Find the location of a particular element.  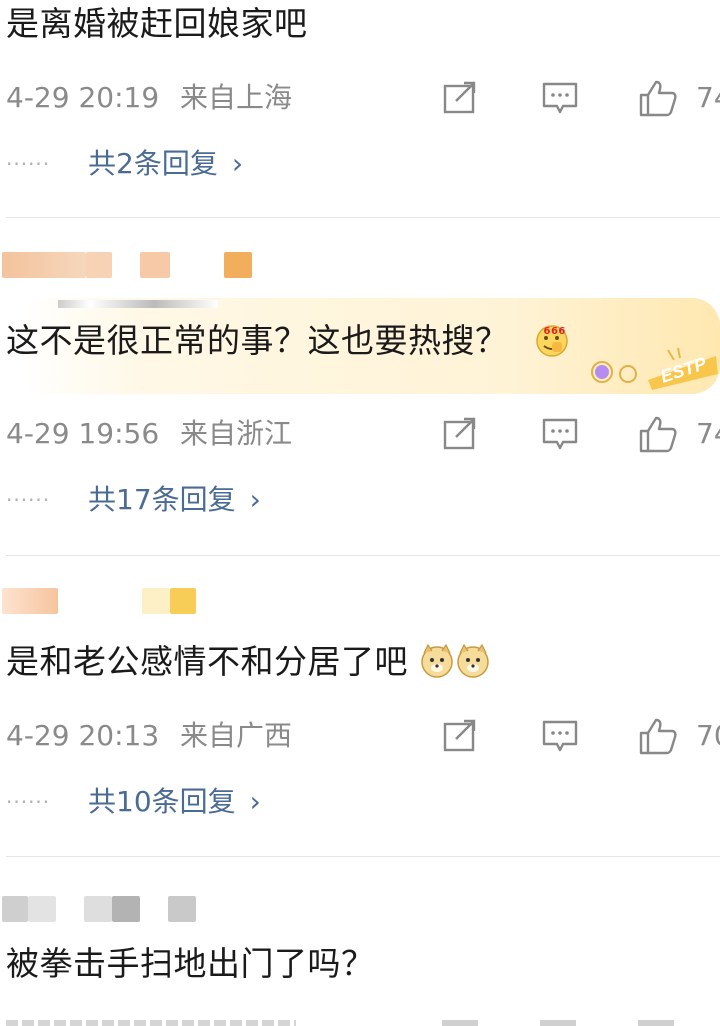

emoji-666-icon: 666 is located at coordinates (552, 338).